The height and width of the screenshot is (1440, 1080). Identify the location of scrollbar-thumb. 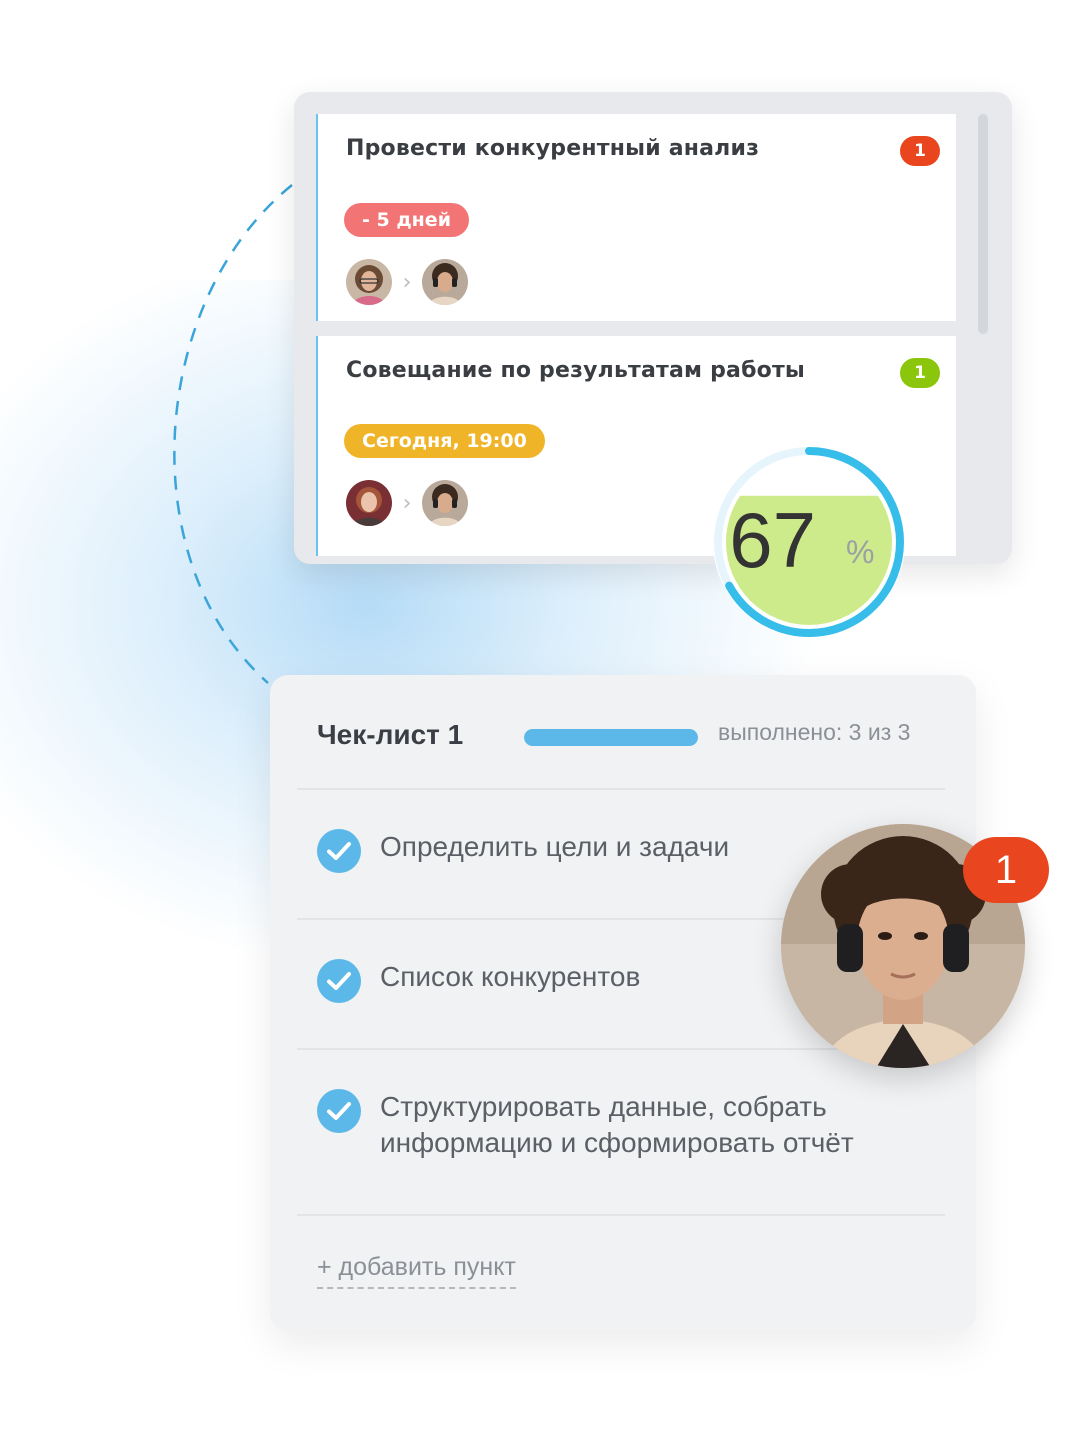
(983, 224).